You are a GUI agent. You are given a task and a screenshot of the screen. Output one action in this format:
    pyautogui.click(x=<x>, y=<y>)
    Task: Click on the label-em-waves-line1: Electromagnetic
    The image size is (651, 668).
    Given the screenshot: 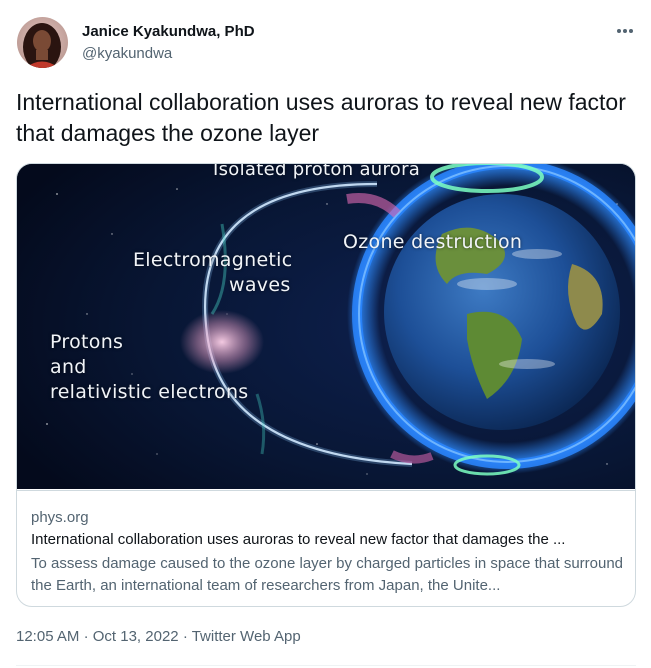 What is the action you would take?
    pyautogui.click(x=213, y=260)
    